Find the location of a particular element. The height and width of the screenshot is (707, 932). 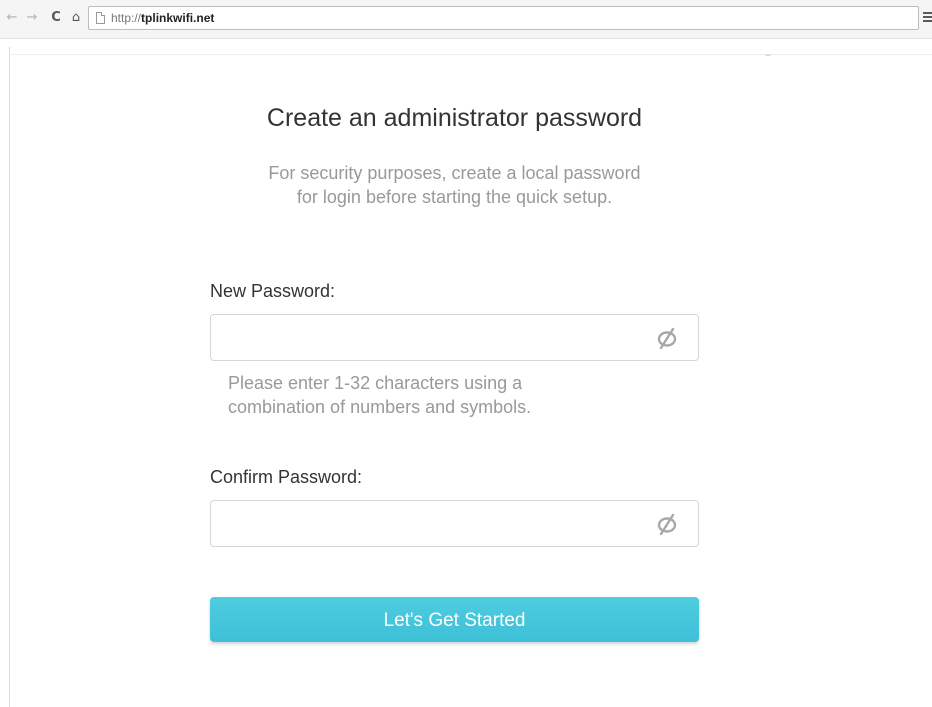

url-text: http://tplinkwifi.net is located at coordinates (162, 18).